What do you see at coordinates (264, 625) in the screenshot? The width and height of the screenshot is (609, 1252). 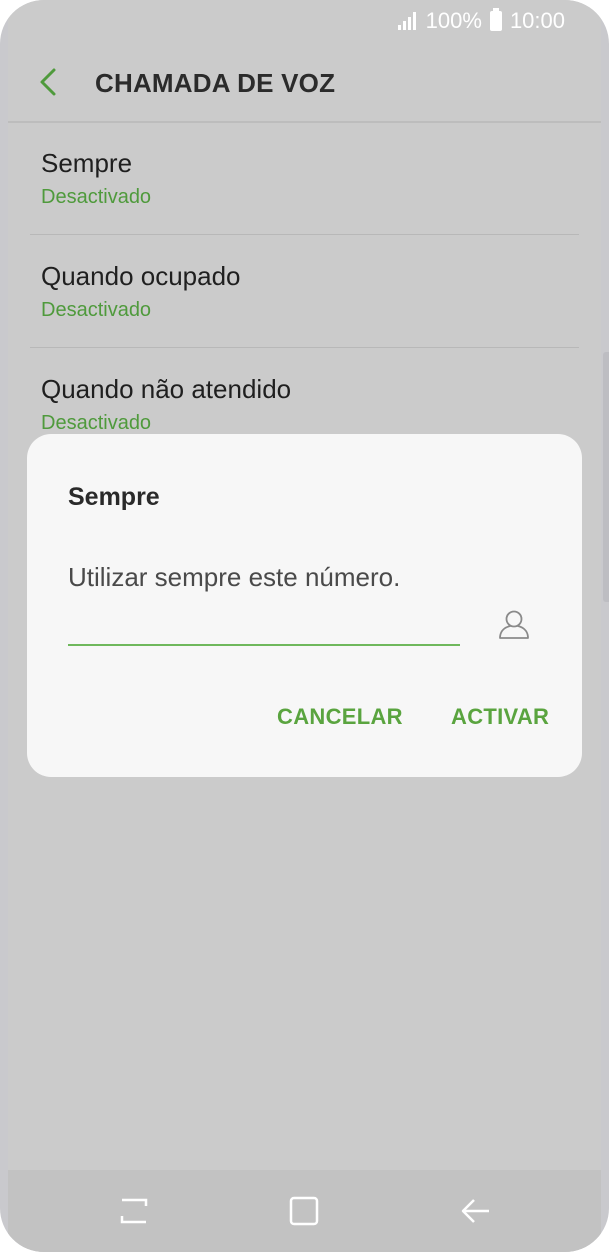 I see `phone-number-input` at bounding box center [264, 625].